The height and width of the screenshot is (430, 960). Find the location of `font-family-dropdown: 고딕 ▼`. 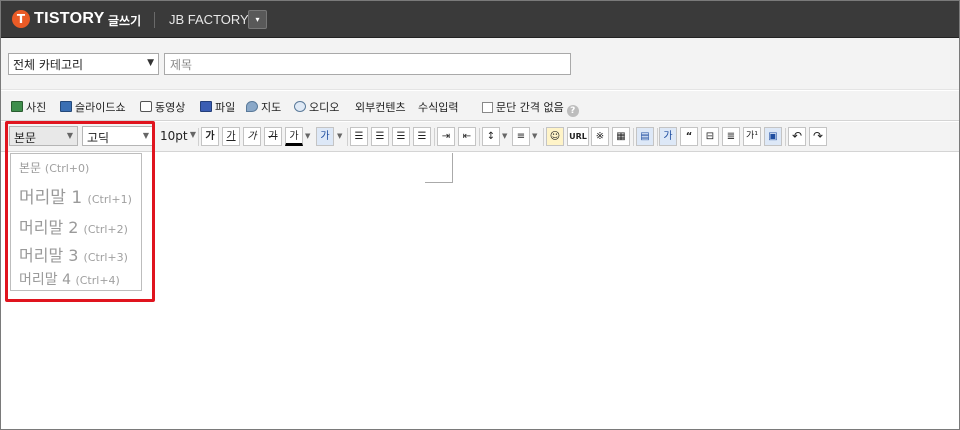

font-family-dropdown: 고딕 ▼ is located at coordinates (118, 136).